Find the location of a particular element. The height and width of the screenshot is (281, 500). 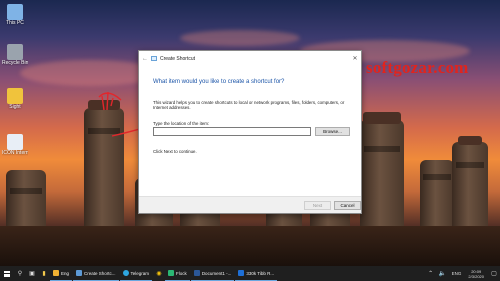

desktop-icon-label: Recycle Bin is located at coordinates (15, 63).